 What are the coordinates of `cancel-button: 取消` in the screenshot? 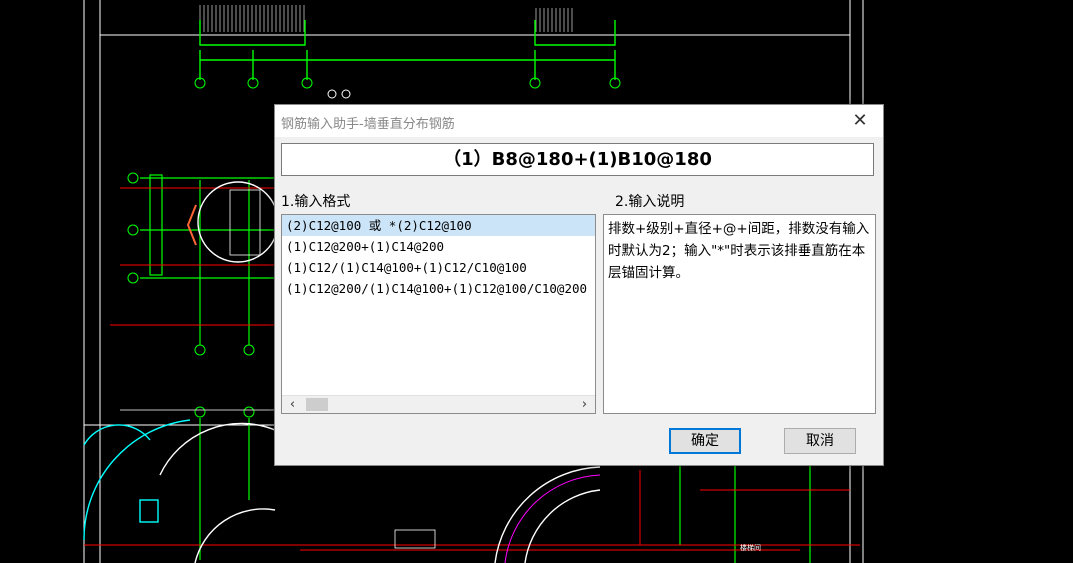 It's located at (820, 441).